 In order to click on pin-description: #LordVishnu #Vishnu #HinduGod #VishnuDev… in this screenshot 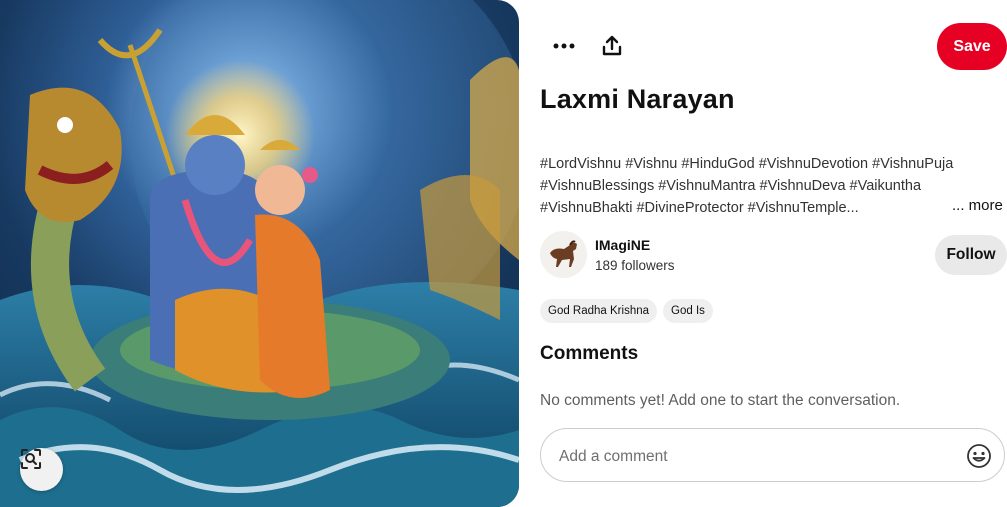, I will do `click(765, 186)`.